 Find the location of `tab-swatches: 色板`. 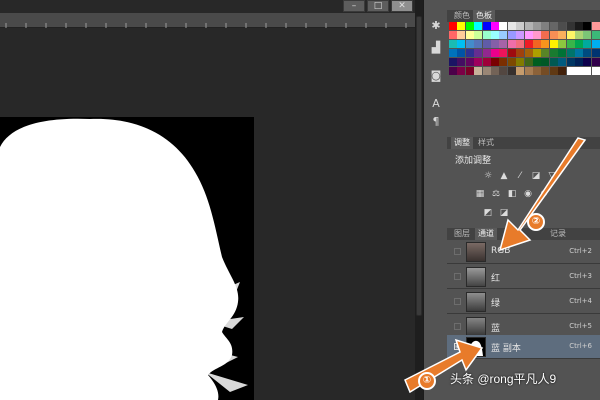

tab-swatches: 色板 is located at coordinates (484, 16).